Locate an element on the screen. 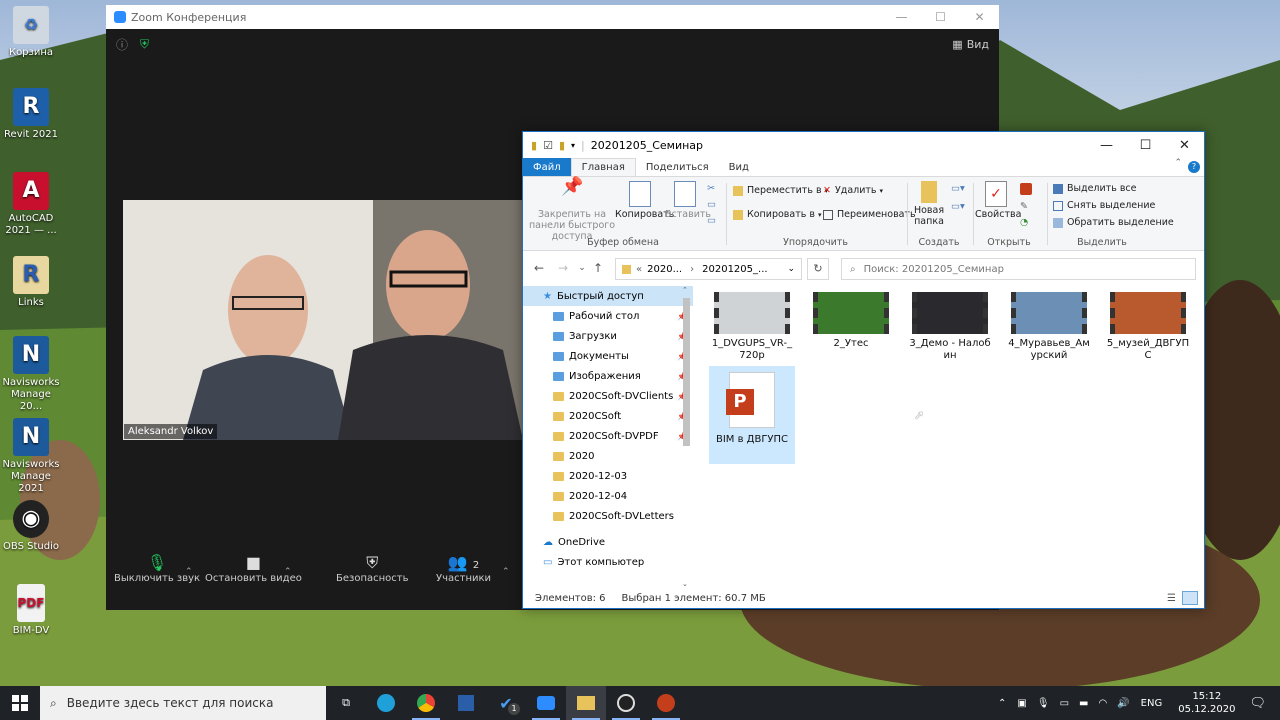 Image resolution: width=1280 pixels, height=720 pixels. participant-video: Aleksandr Volkov is located at coordinates (323, 320).